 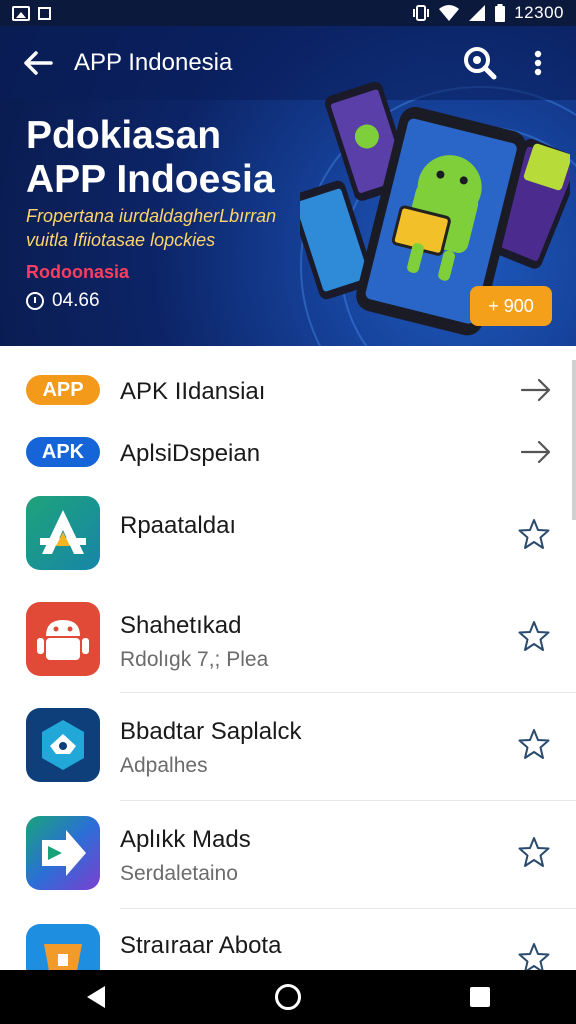 What do you see at coordinates (288, 862) in the screenshot?
I see `list-item: Aplıkk Mads Serdaletaino` at bounding box center [288, 862].